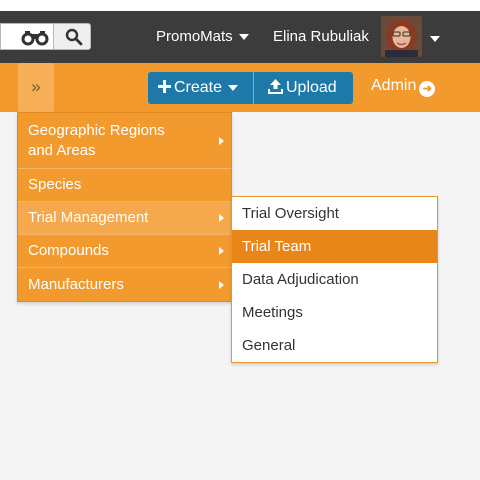 The height and width of the screenshot is (480, 480). What do you see at coordinates (96, 140) in the screenshot?
I see `menu-item-label: Geographic Regions and Areas` at bounding box center [96, 140].